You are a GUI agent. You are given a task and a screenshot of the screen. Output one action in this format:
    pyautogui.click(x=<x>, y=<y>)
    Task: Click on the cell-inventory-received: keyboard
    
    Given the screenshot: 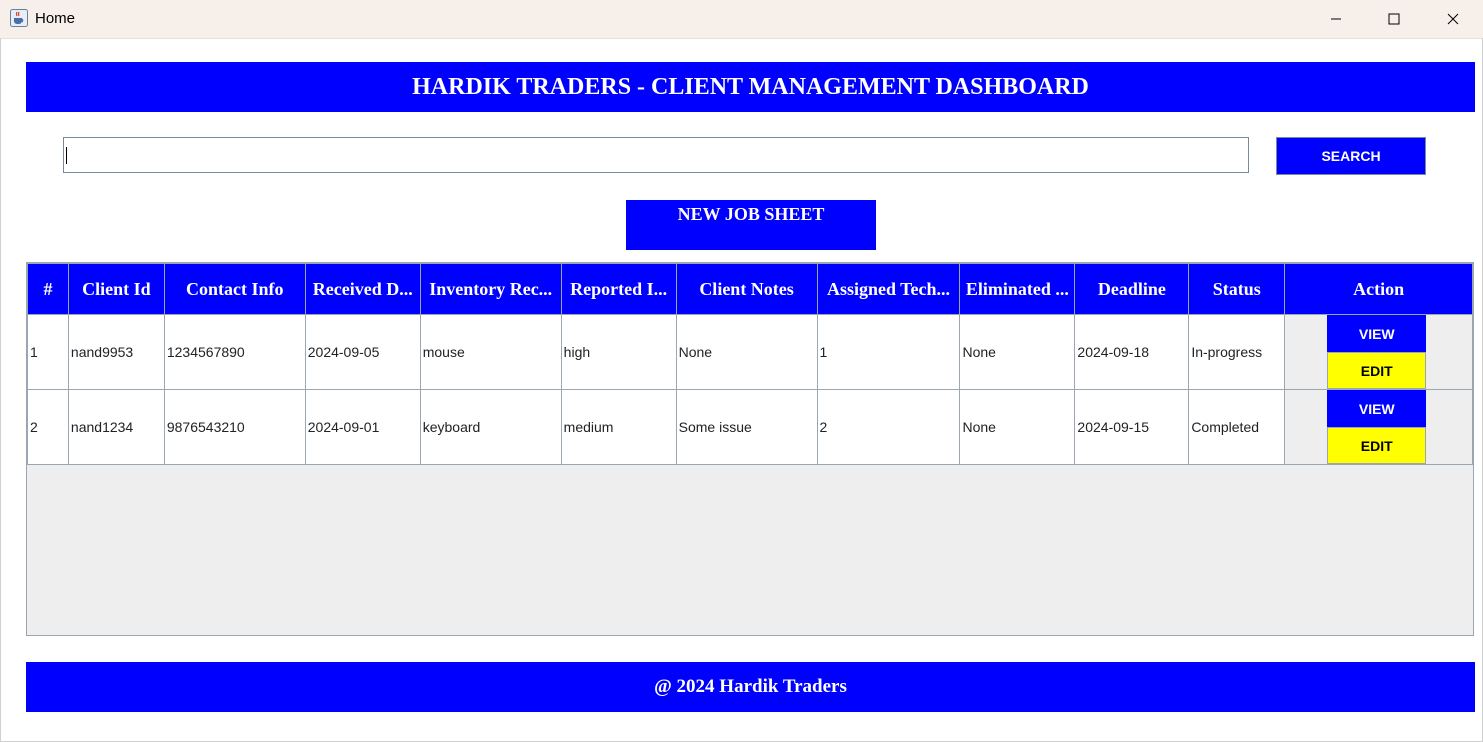 What is the action you would take?
    pyautogui.click(x=490, y=427)
    